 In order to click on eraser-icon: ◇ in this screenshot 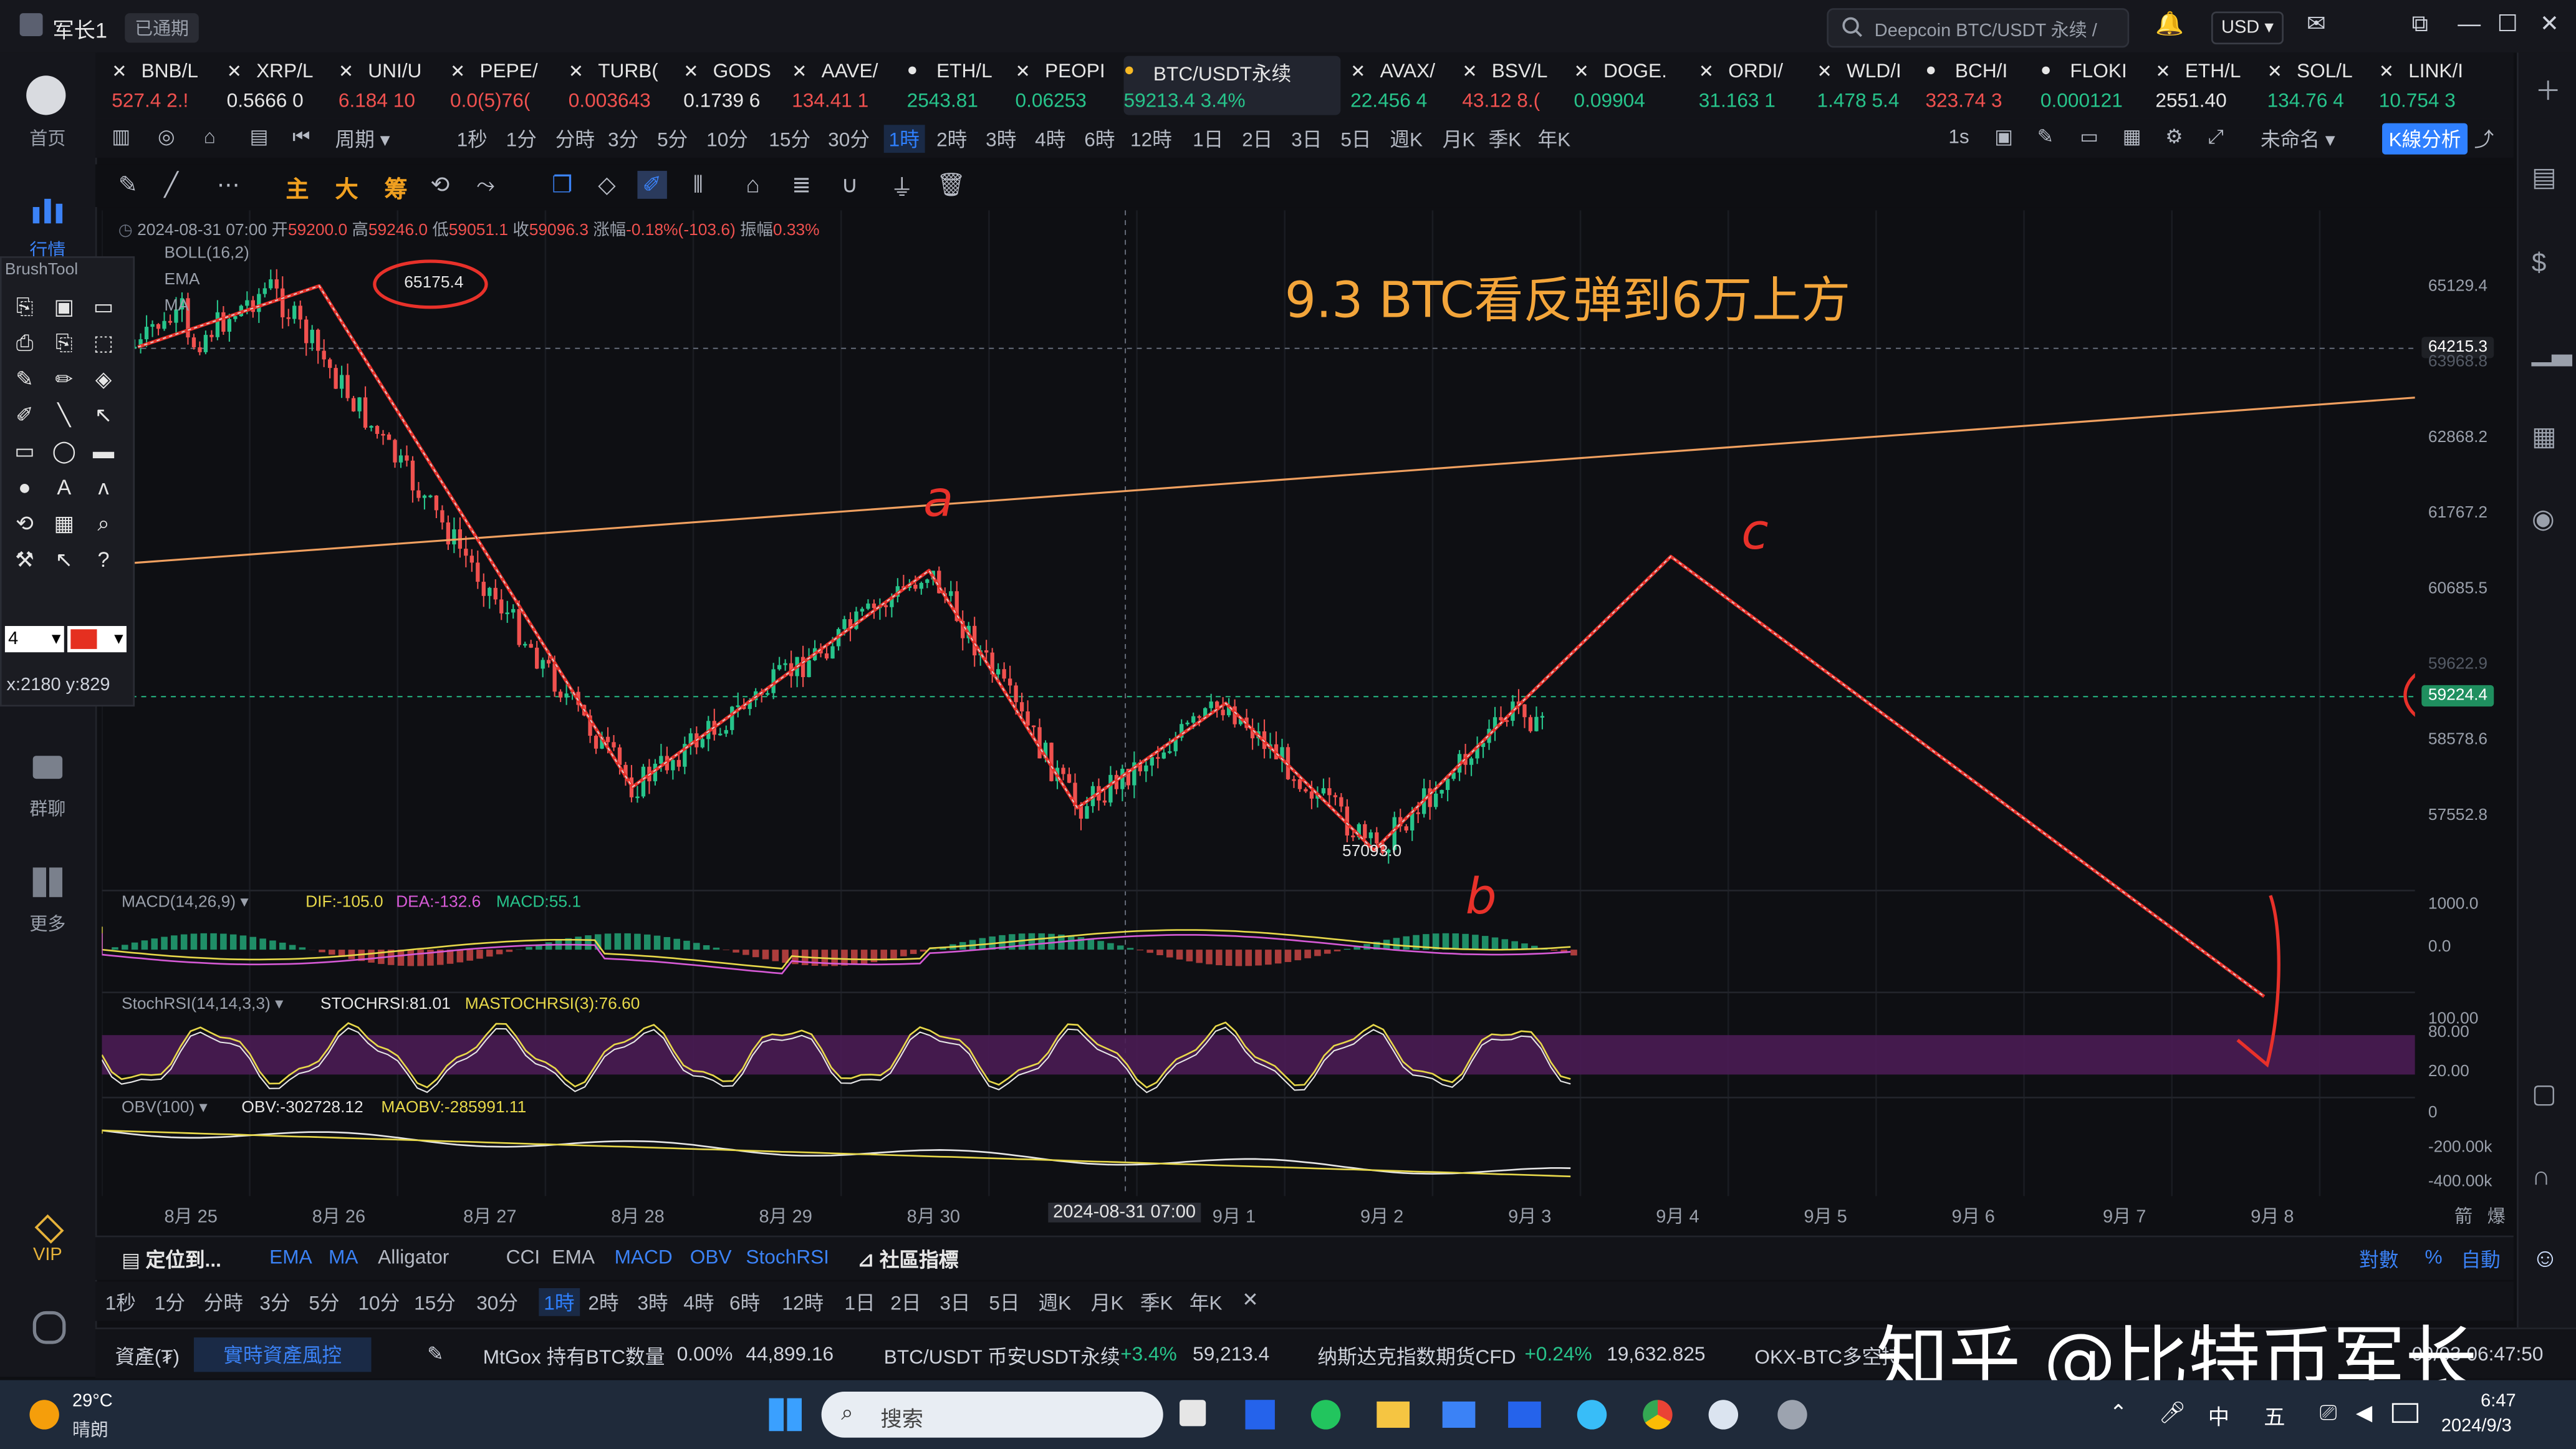, I will do `click(606, 185)`.